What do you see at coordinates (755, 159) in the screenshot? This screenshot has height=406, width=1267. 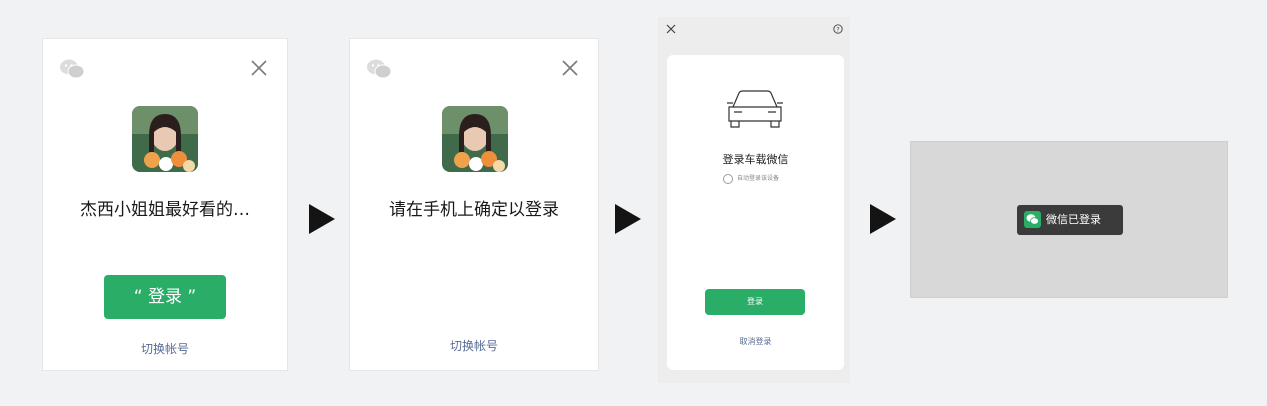 I see `card-title: 登录车载微信` at bounding box center [755, 159].